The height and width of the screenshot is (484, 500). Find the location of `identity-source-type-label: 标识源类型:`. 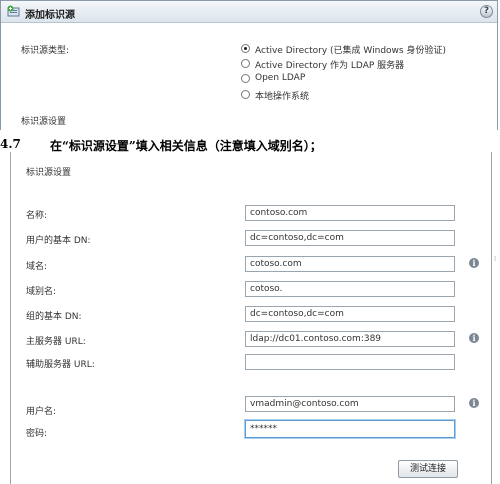

identity-source-type-label: 标识源类型: is located at coordinates (45, 51).